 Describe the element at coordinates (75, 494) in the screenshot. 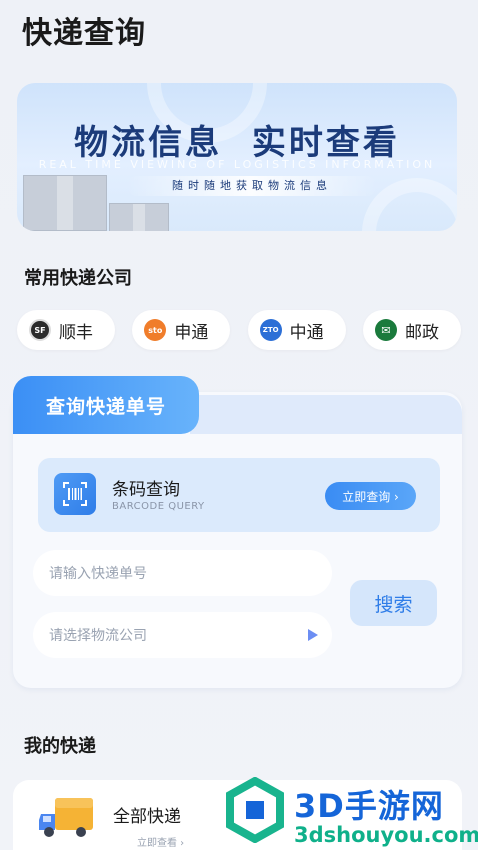

I see `barcode-scan-icon` at that location.